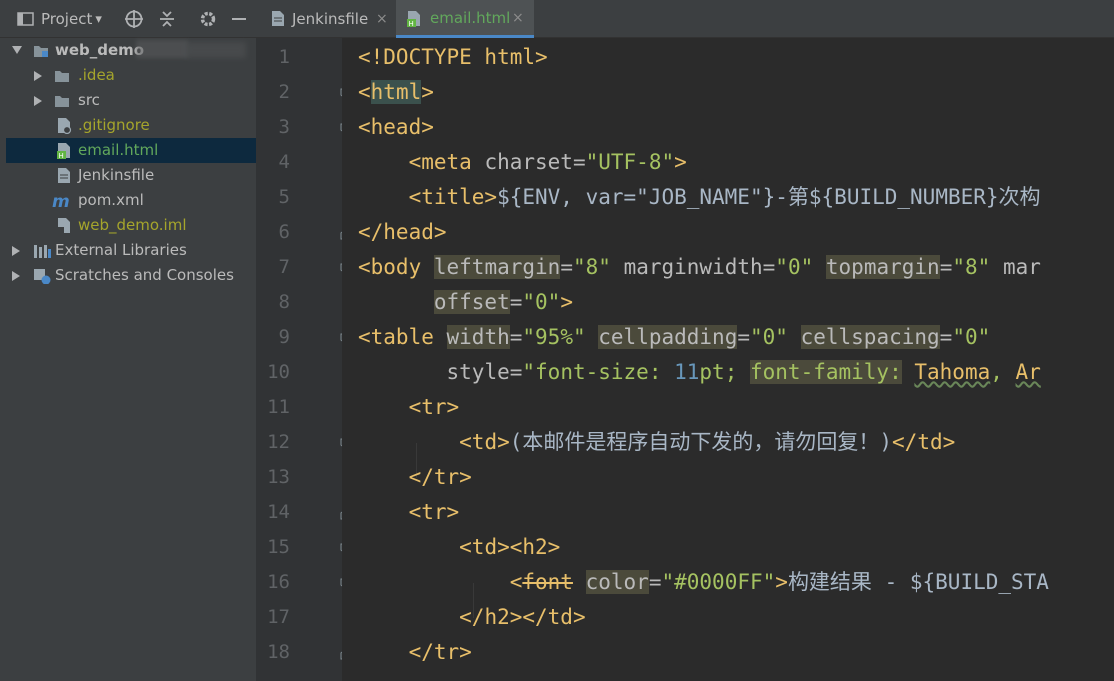 Image resolution: width=1114 pixels, height=681 pixels. I want to click on tab-label: email.html, so click(470, 17).